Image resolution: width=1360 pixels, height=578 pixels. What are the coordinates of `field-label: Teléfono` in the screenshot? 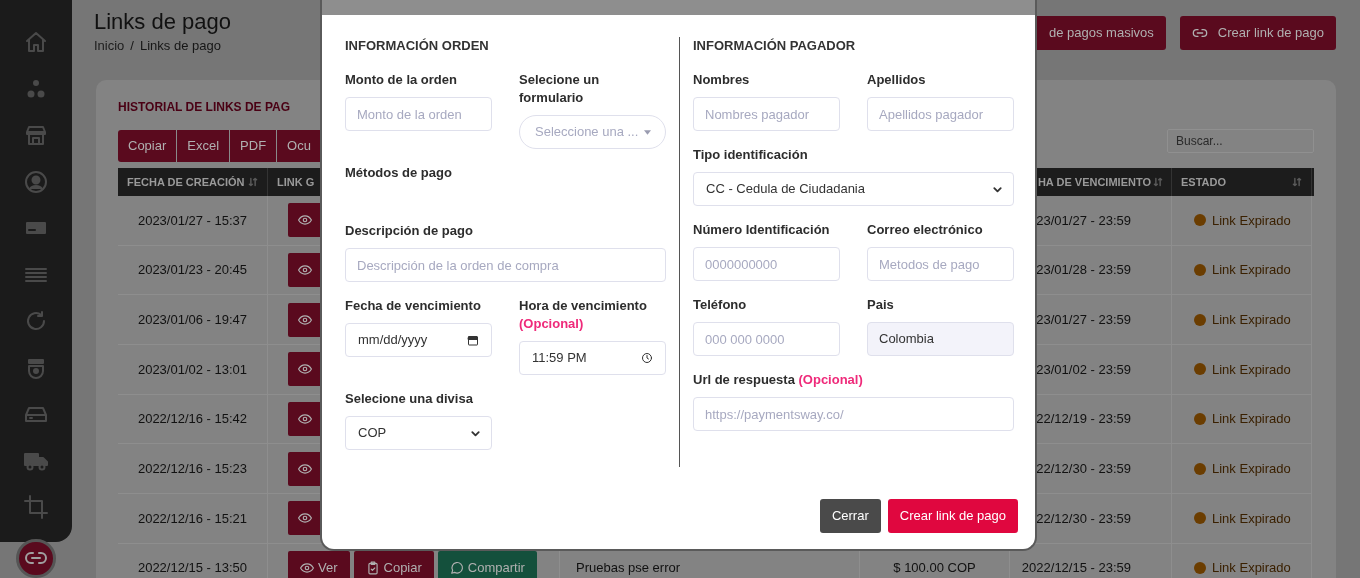 It's located at (720, 305).